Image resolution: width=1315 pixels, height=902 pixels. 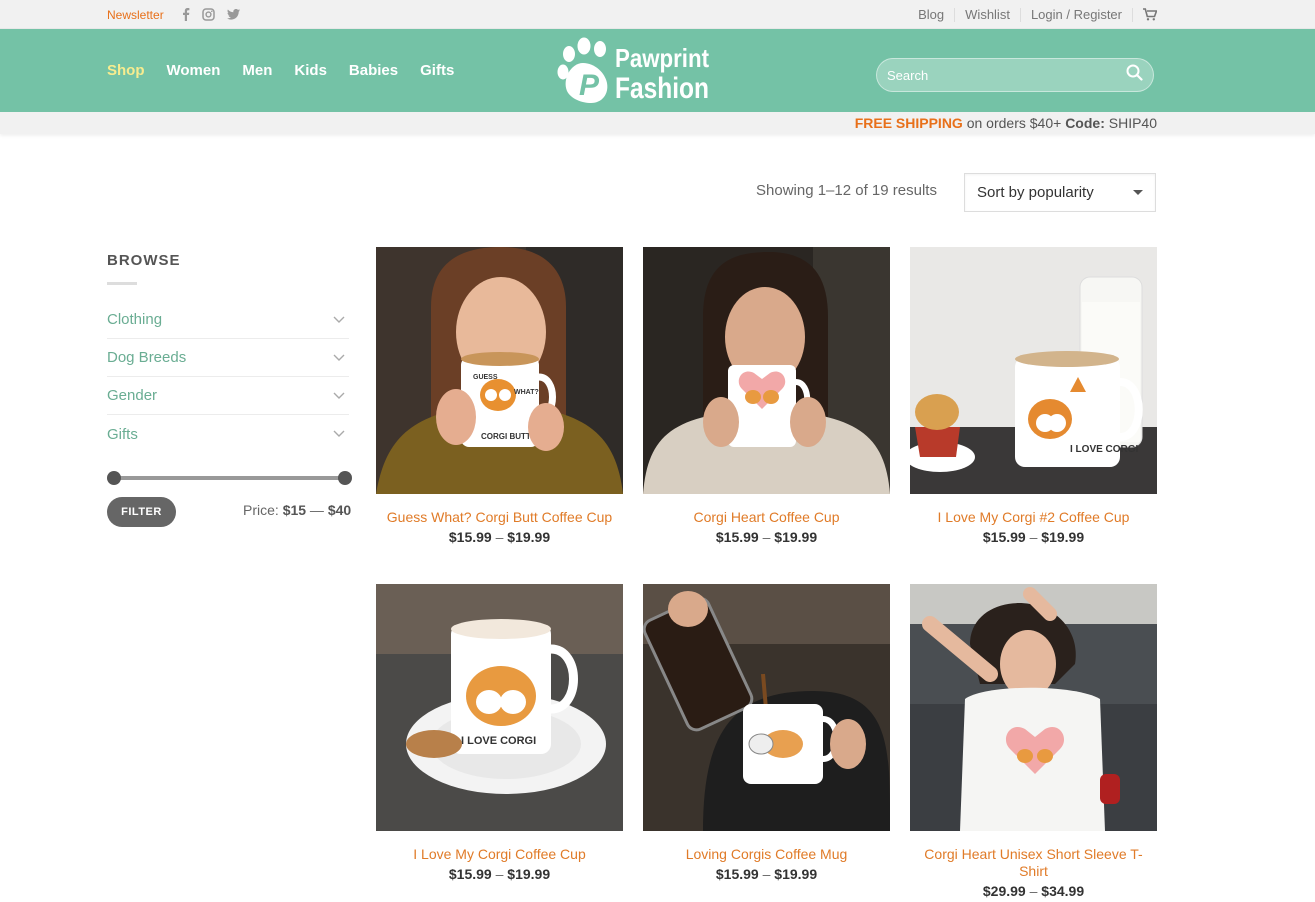 What do you see at coordinates (988, 14) in the screenshot?
I see `wishlist-link: Wishlist` at bounding box center [988, 14].